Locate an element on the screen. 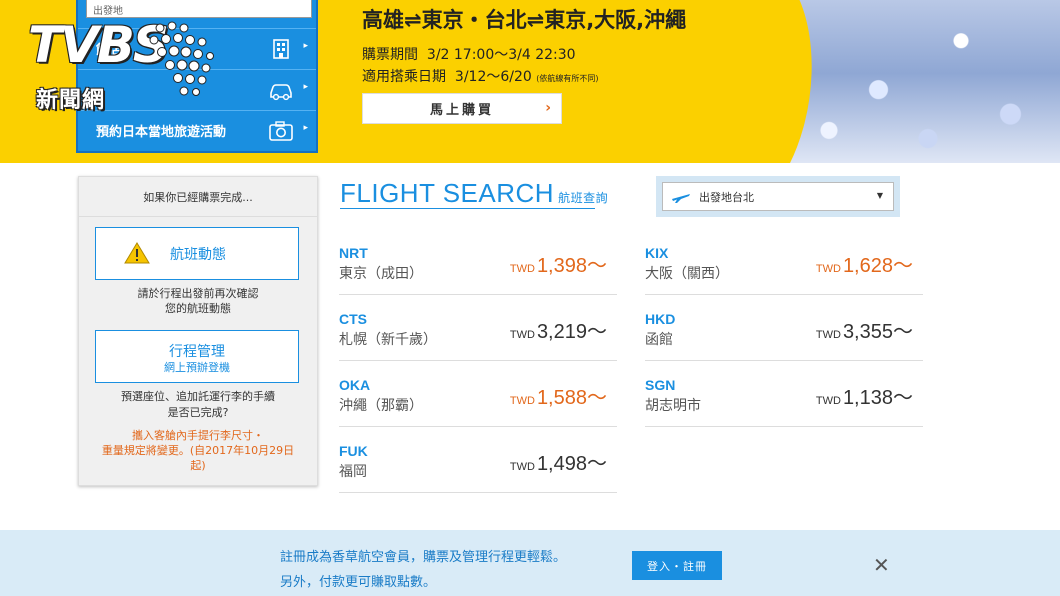  login-register-button: 登入・註冊 is located at coordinates (677, 565).